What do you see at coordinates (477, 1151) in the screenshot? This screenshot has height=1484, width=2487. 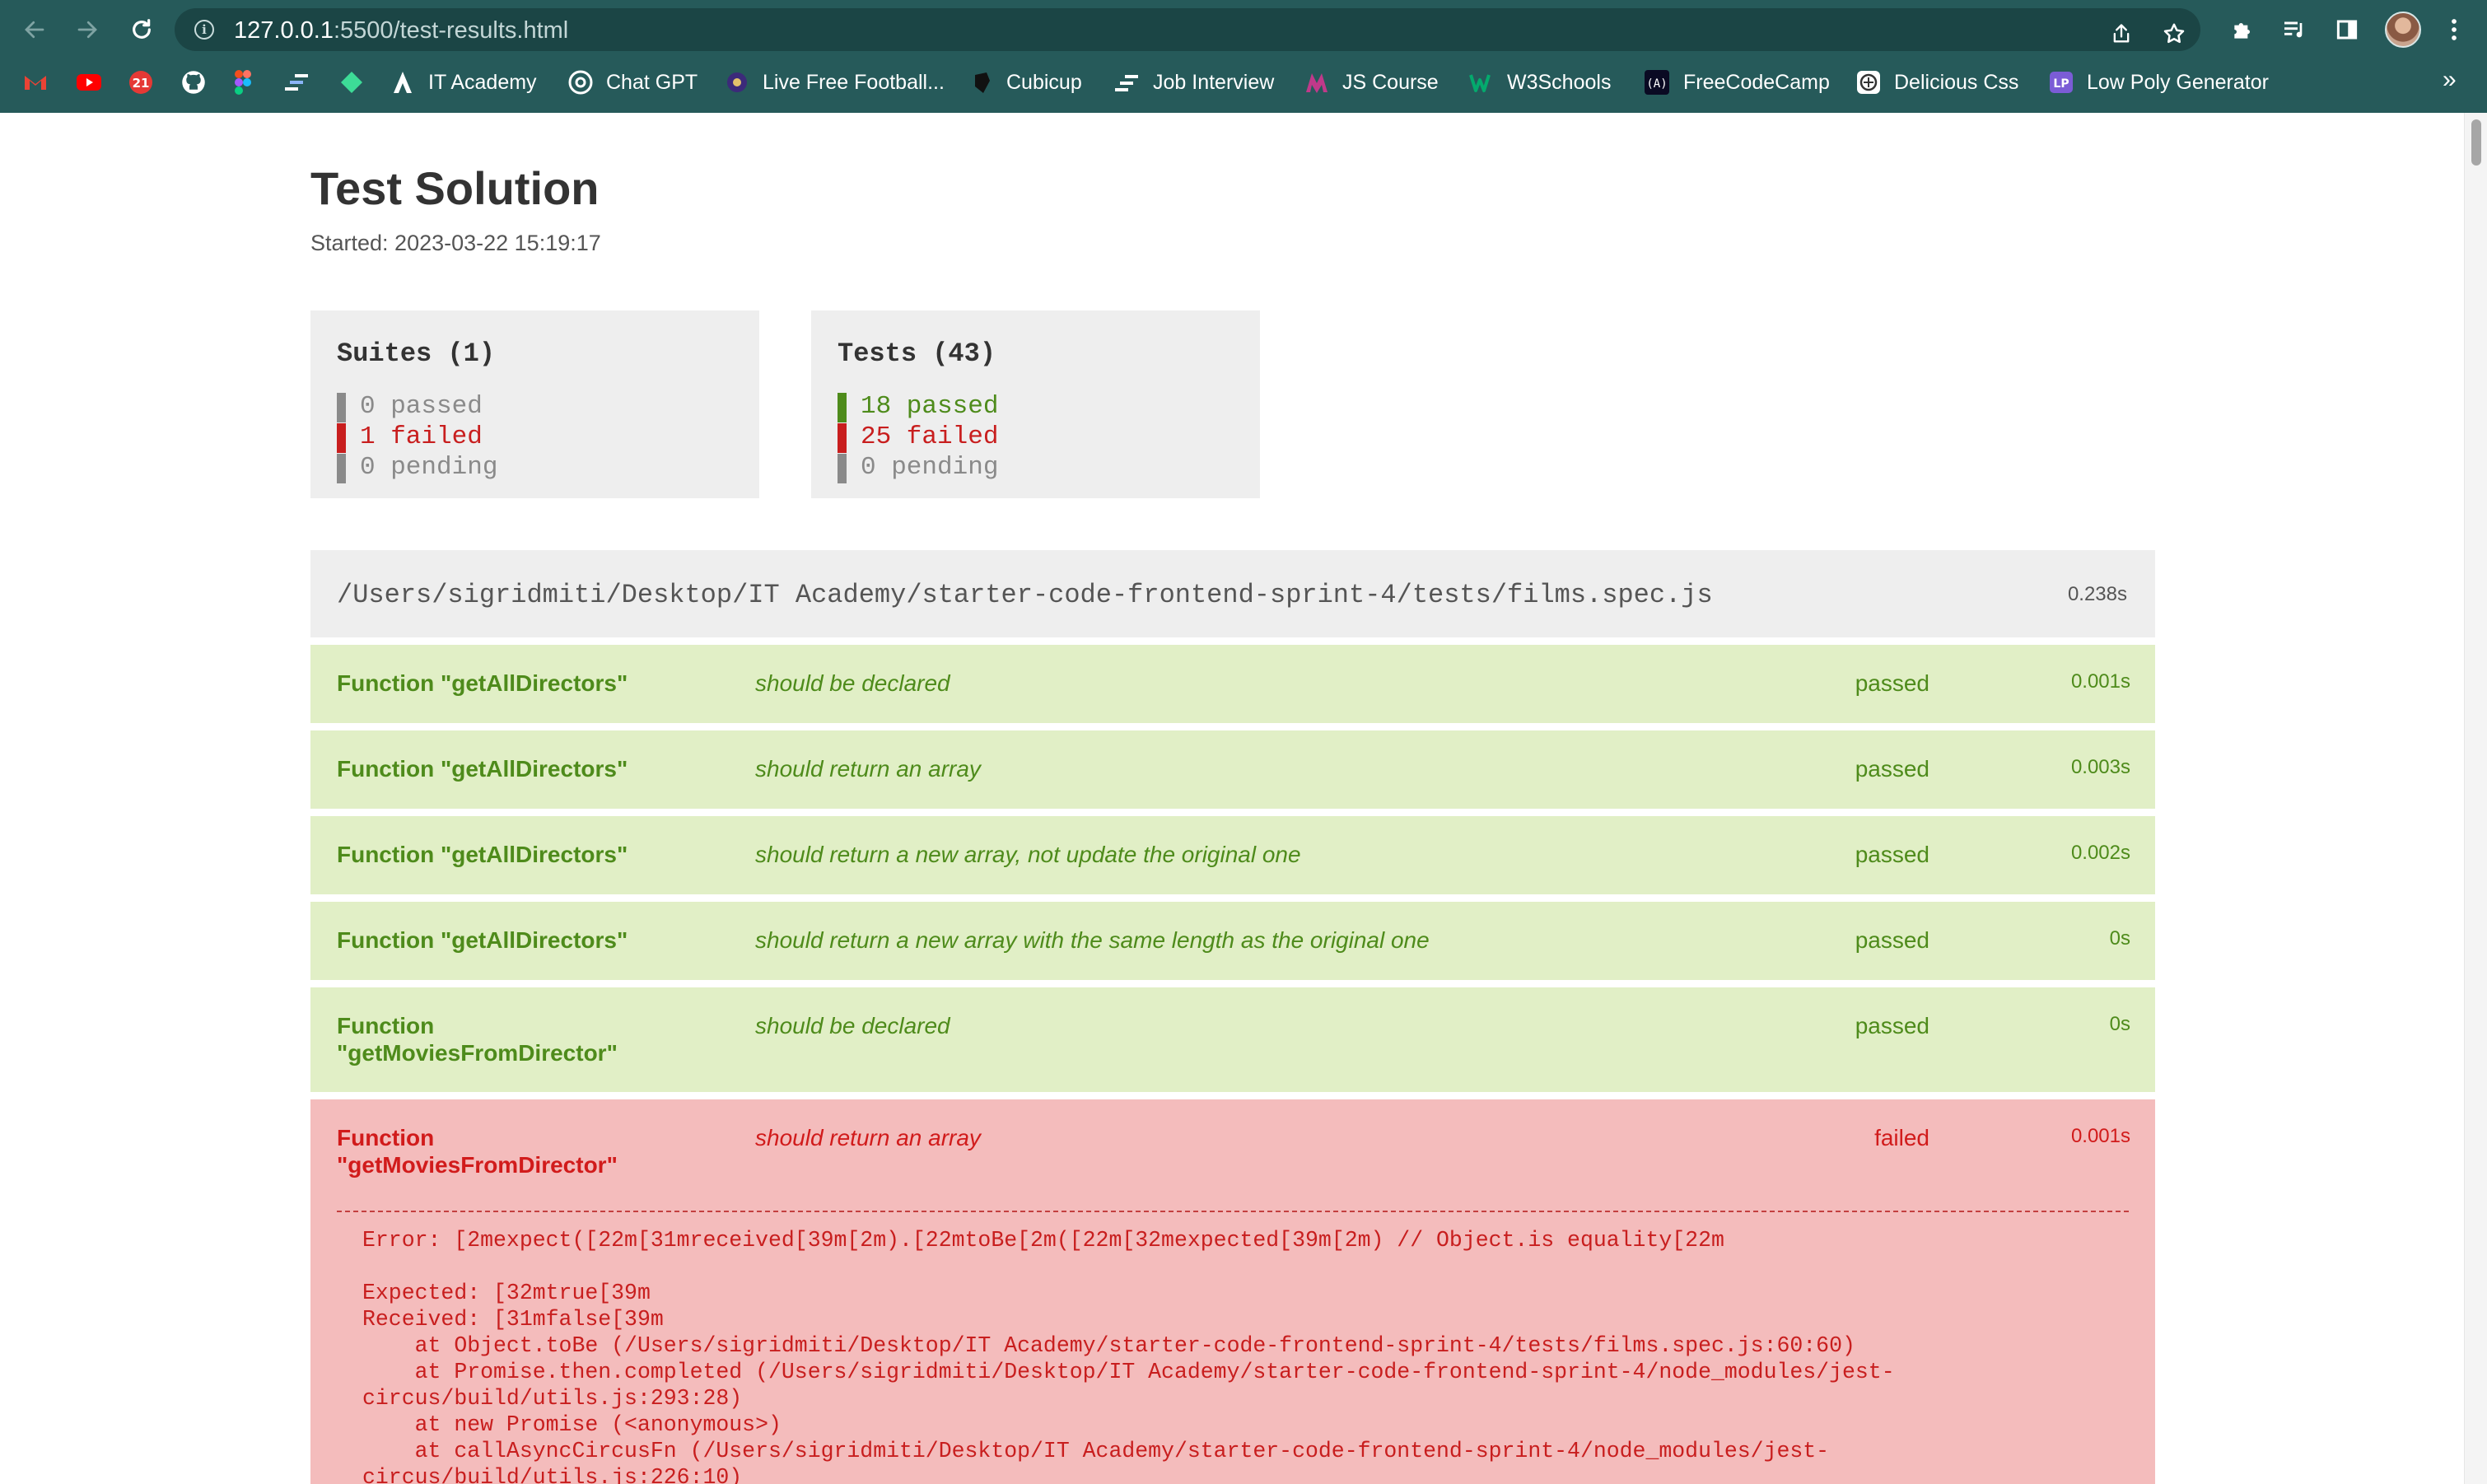 I see `test-suite-name: Function "getMoviesFromDirector"` at bounding box center [477, 1151].